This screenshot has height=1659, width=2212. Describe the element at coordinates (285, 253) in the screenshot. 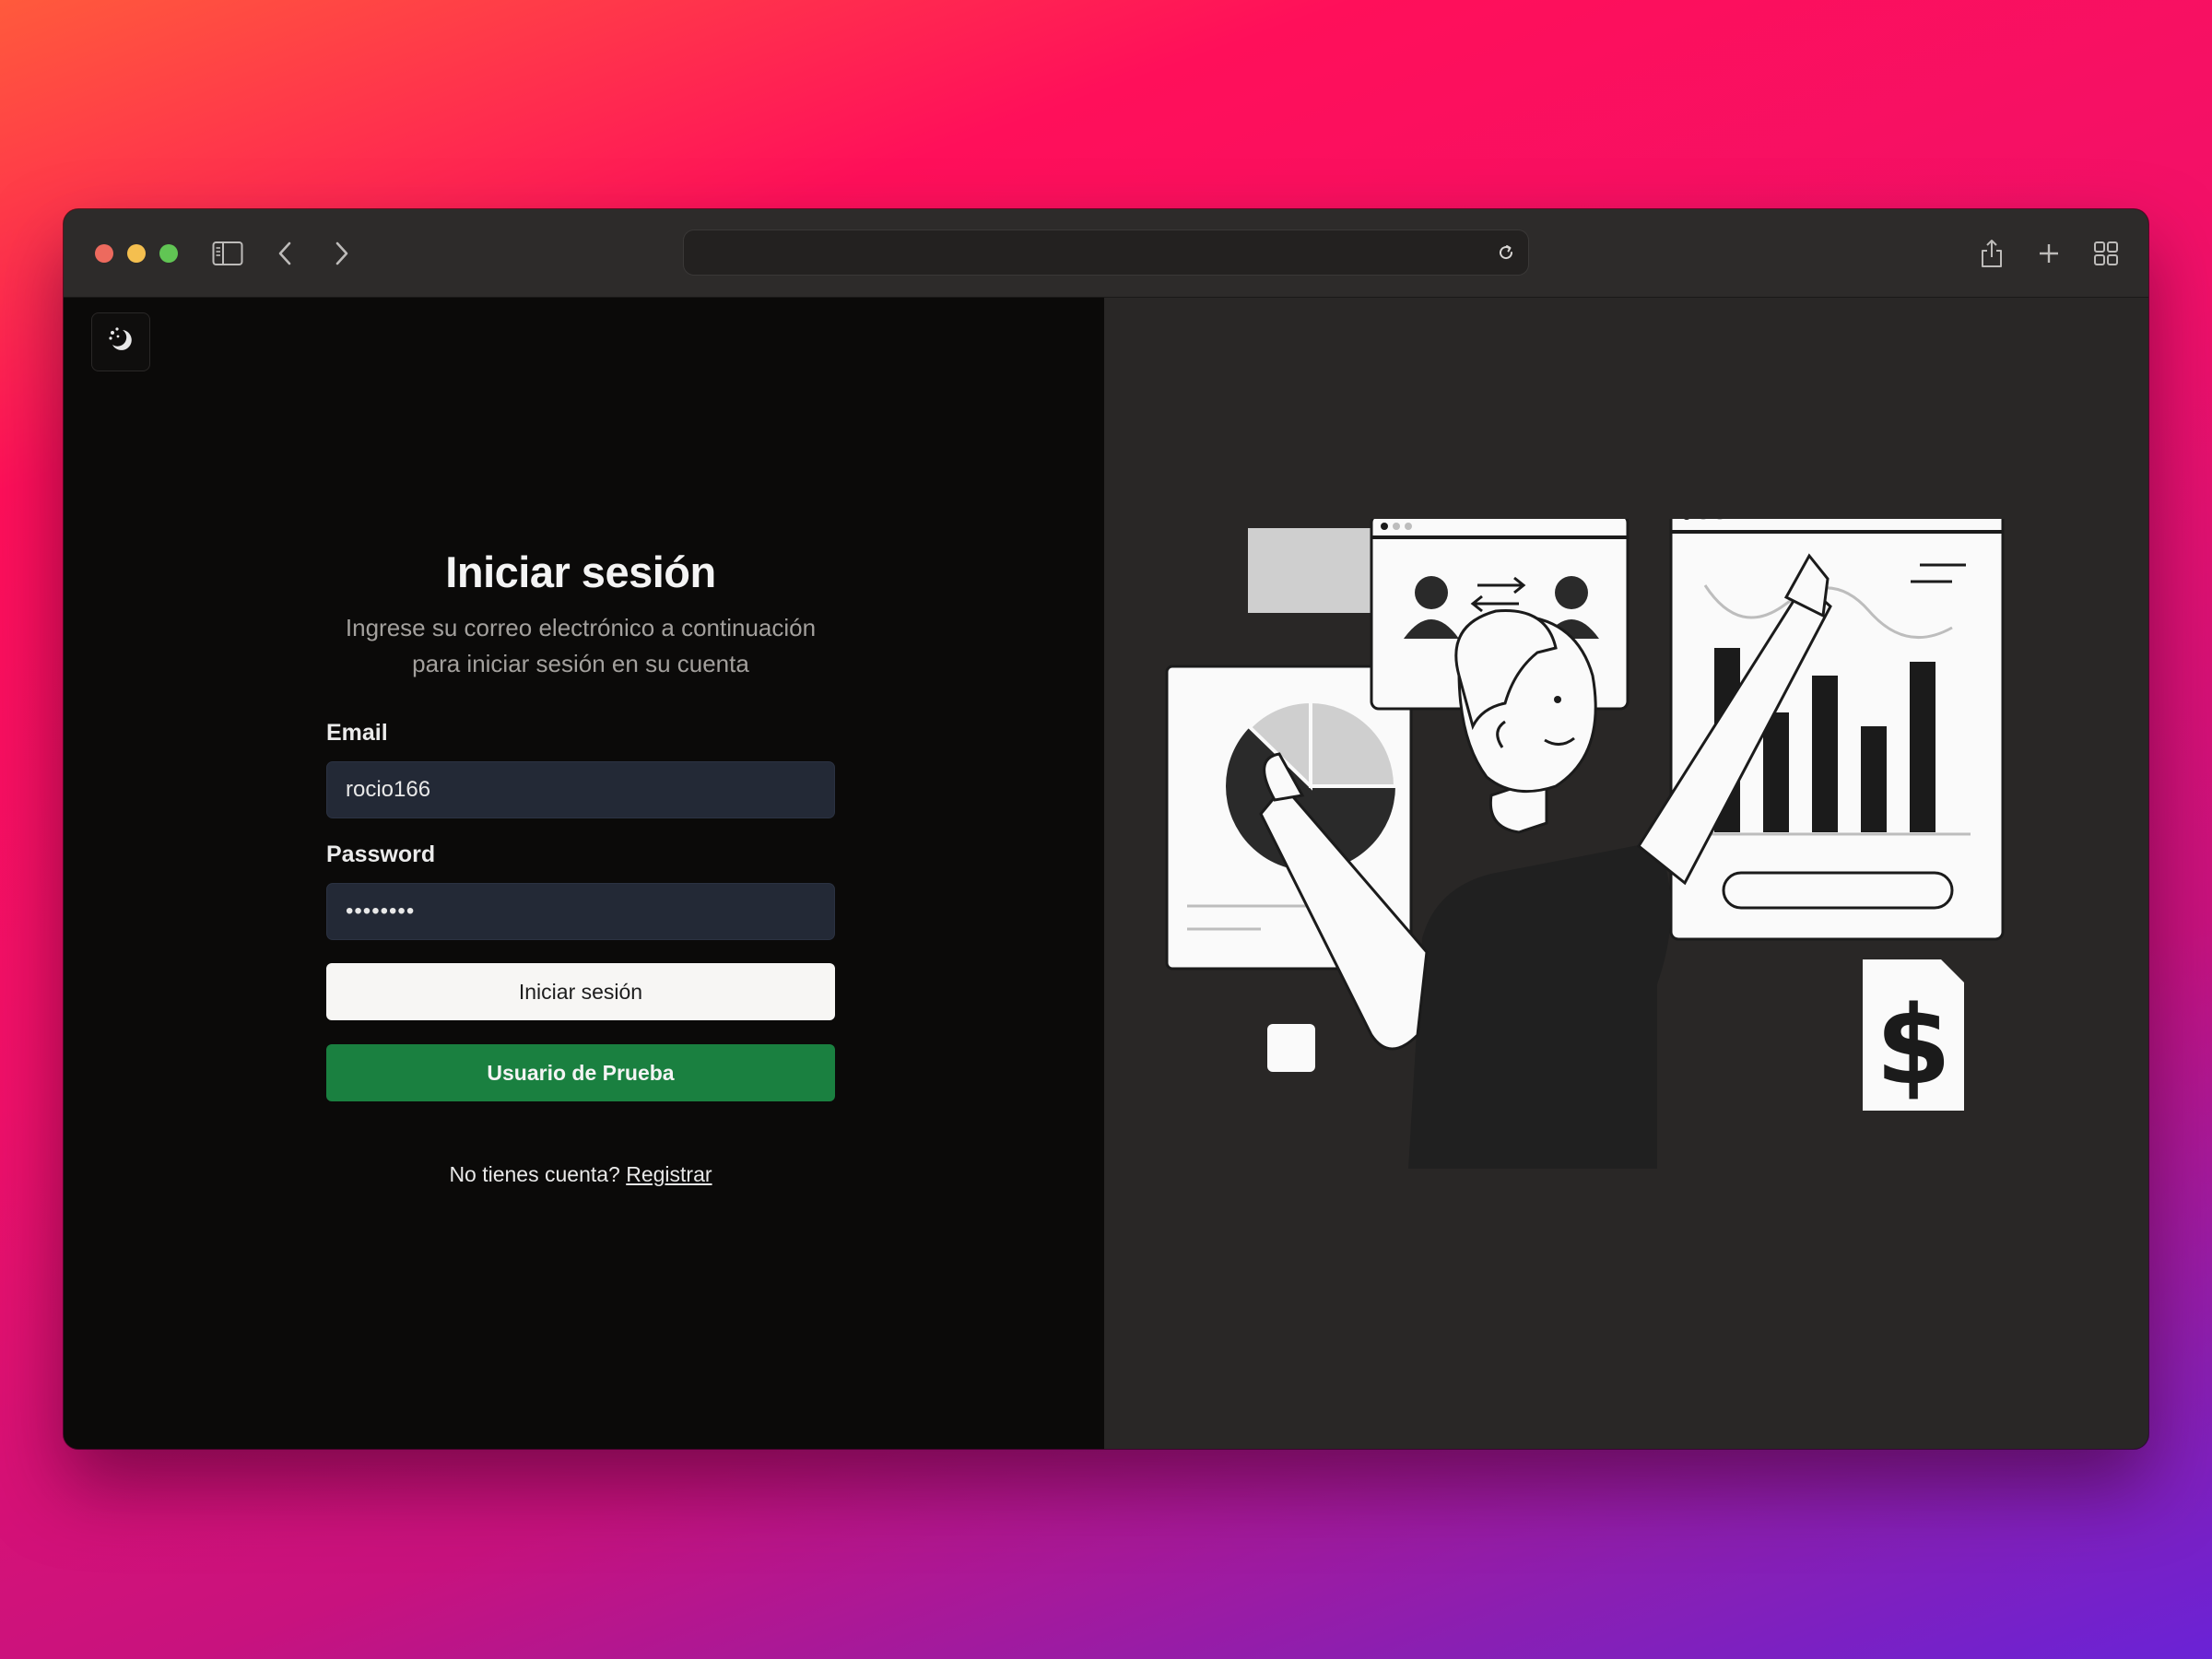

I see `back-icon` at that location.